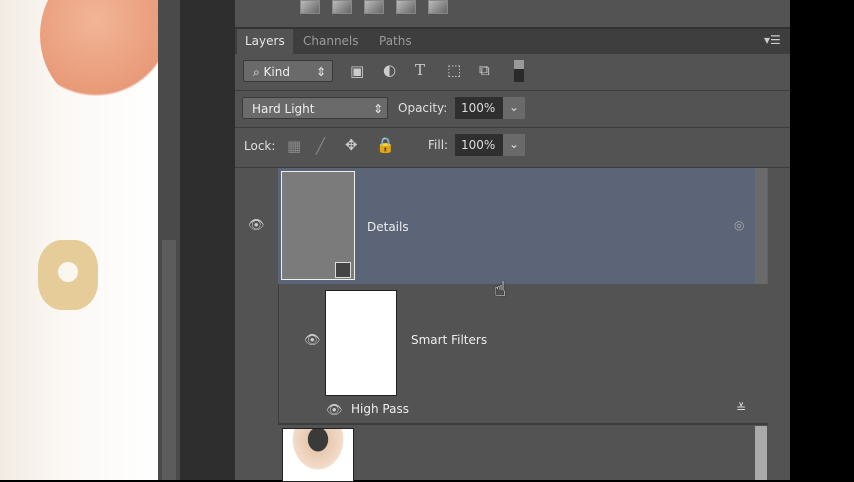 Image resolution: width=854 pixels, height=482 pixels. I want to click on layer-name: Details, so click(388, 227).